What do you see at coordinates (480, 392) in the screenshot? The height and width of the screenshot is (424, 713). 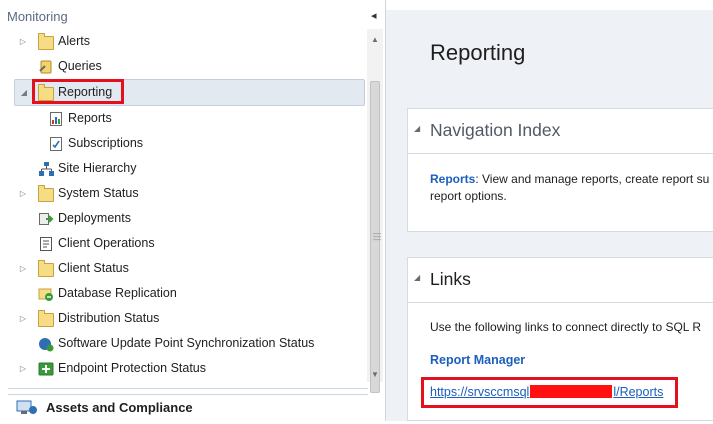 I see `url-prefix: https://srvsccmsql` at bounding box center [480, 392].